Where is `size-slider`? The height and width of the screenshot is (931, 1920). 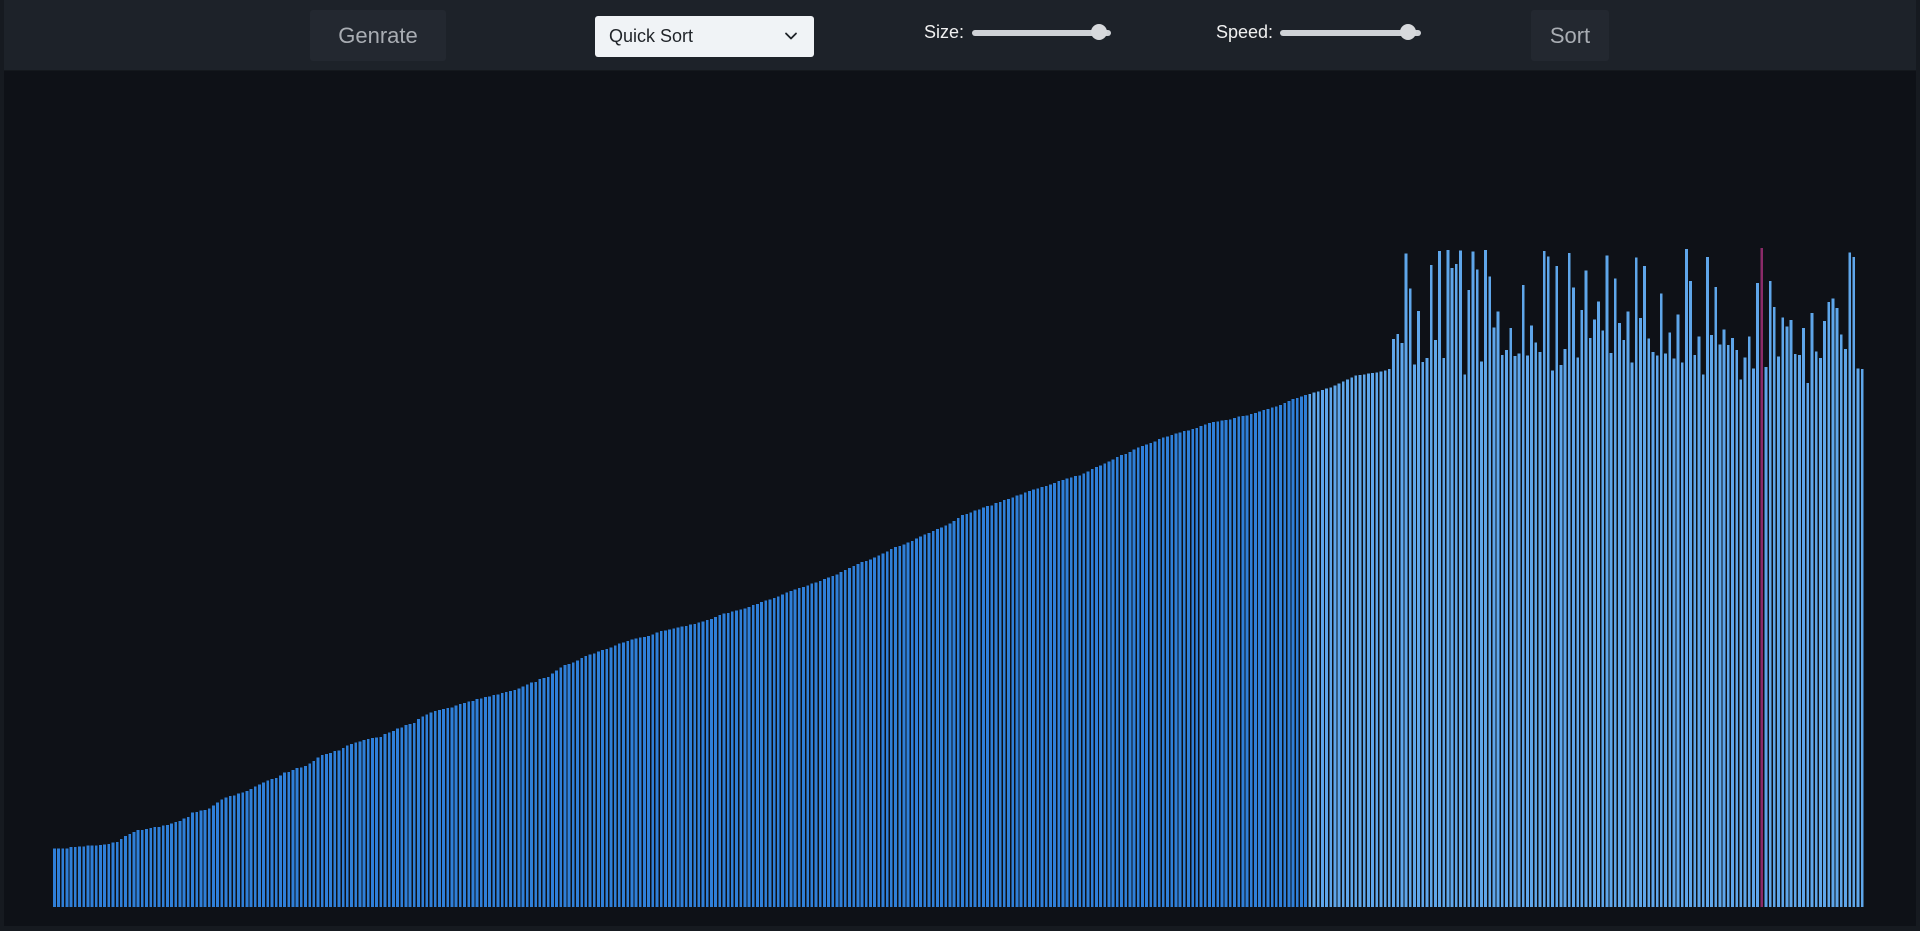
size-slider is located at coordinates (1041, 32).